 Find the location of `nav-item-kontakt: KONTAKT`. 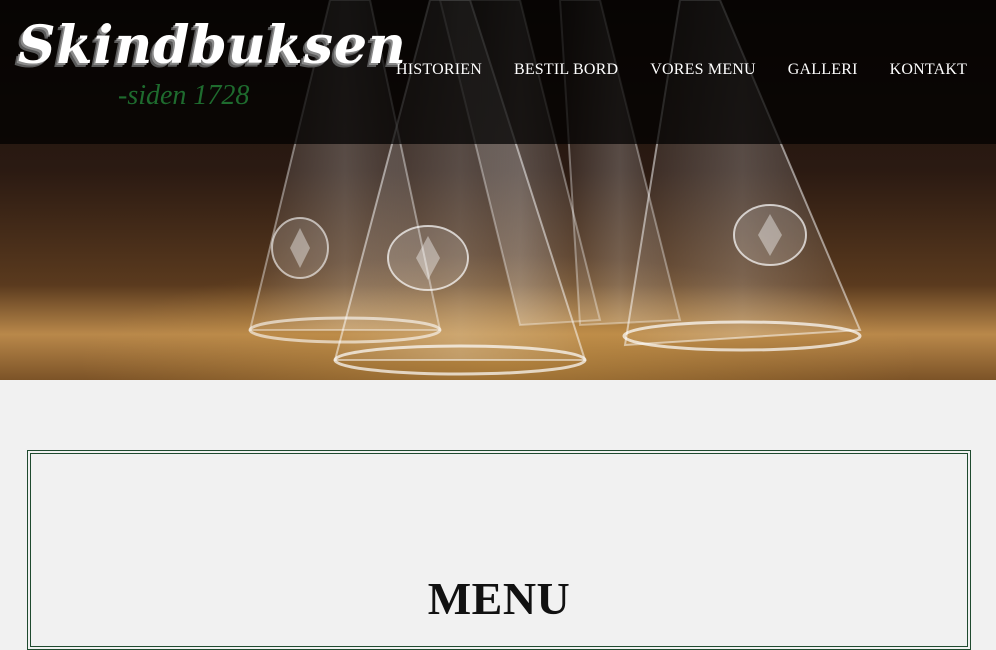

nav-item-kontakt: KONTAKT is located at coordinates (928, 70).